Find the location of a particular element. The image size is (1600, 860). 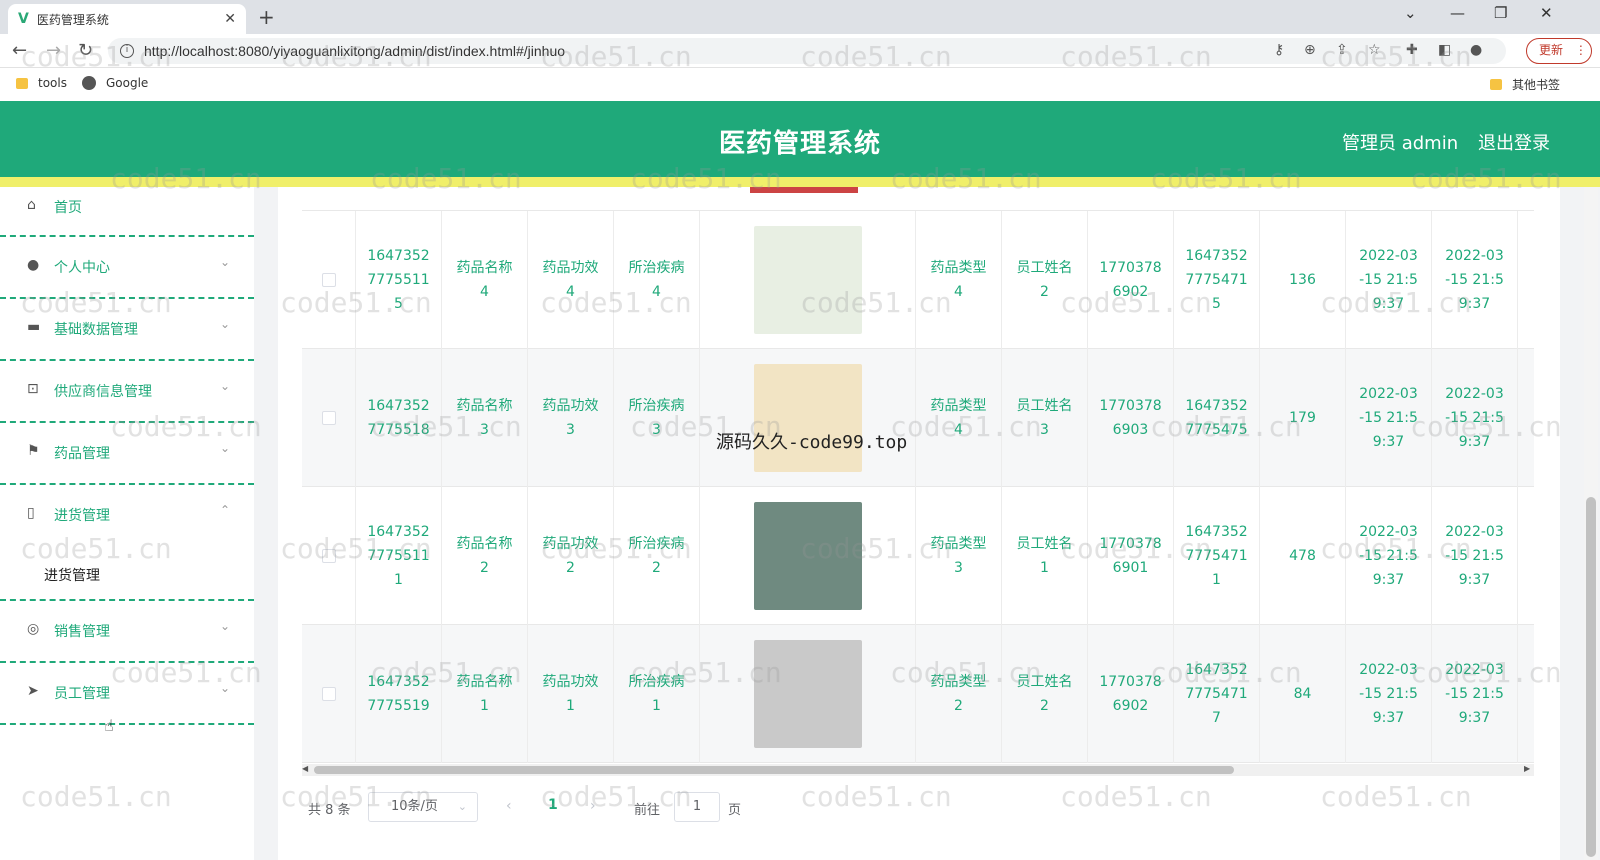

sidebar-item-home: ⌂ 首页 is located at coordinates (127, 212).